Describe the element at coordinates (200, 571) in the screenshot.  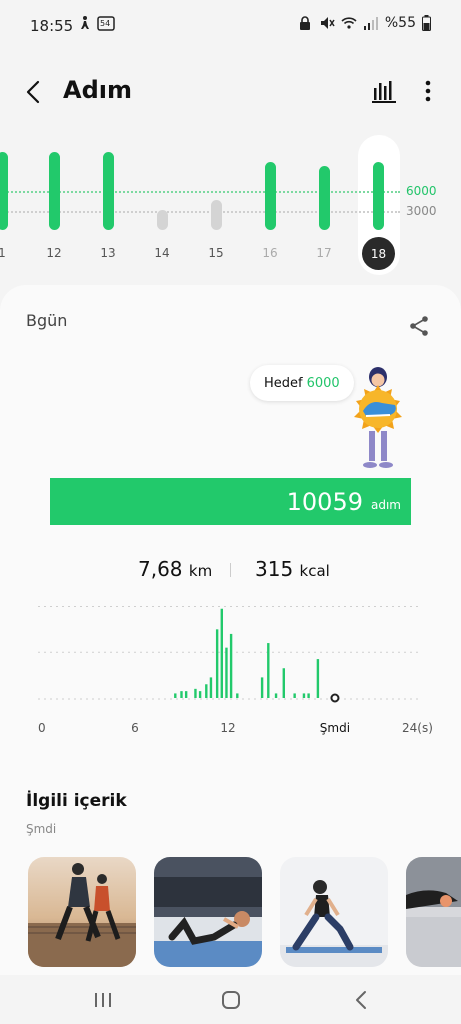
I see `distance-unit: km` at that location.